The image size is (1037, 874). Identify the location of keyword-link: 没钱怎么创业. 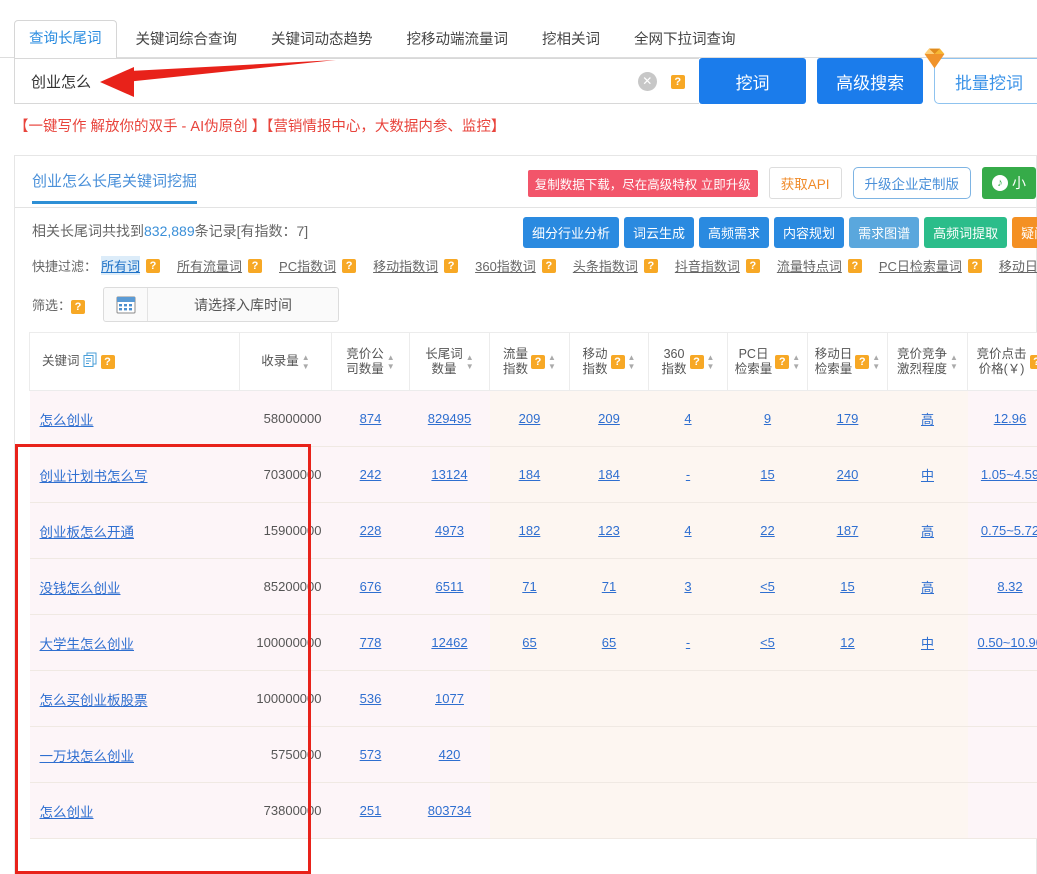
(80, 588).